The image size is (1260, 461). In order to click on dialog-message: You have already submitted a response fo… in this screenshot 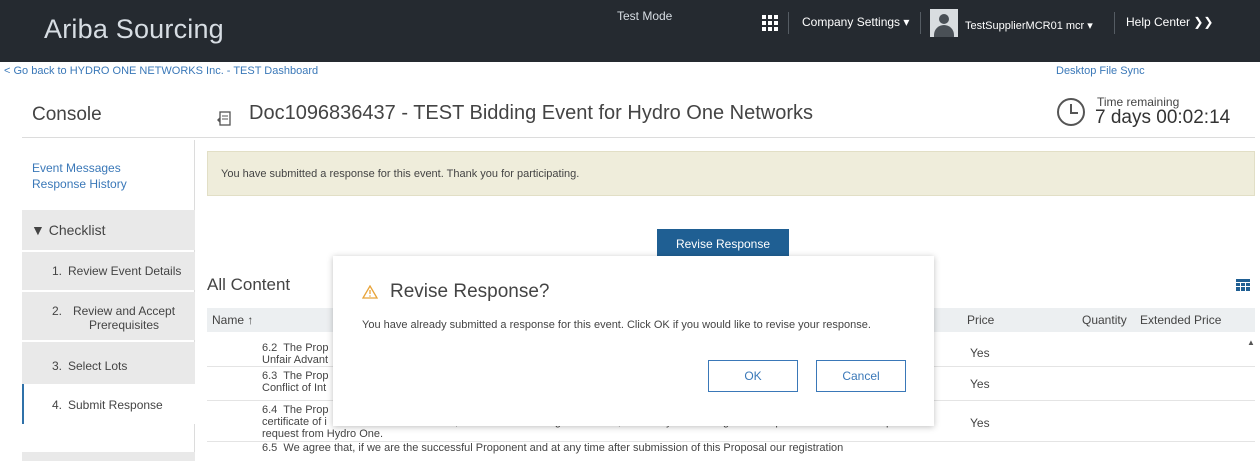, I will do `click(616, 325)`.